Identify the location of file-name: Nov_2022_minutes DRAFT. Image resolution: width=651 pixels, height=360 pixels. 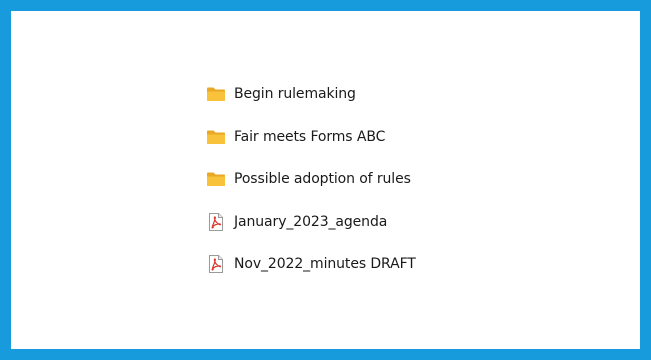
(325, 264).